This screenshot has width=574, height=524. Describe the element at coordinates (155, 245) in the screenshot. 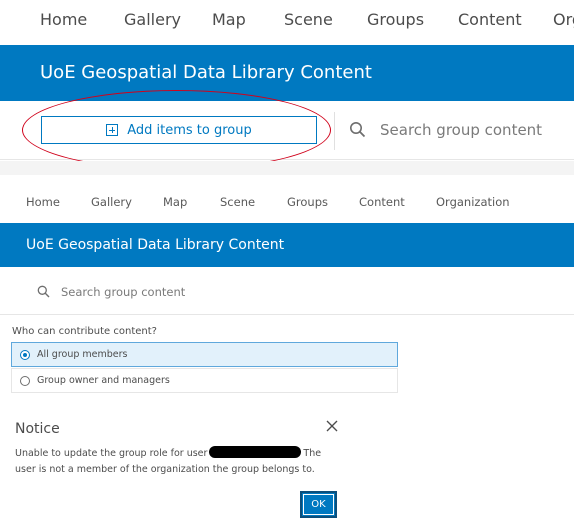

I see `group-title: UoE Geospatial Data Library Content` at that location.